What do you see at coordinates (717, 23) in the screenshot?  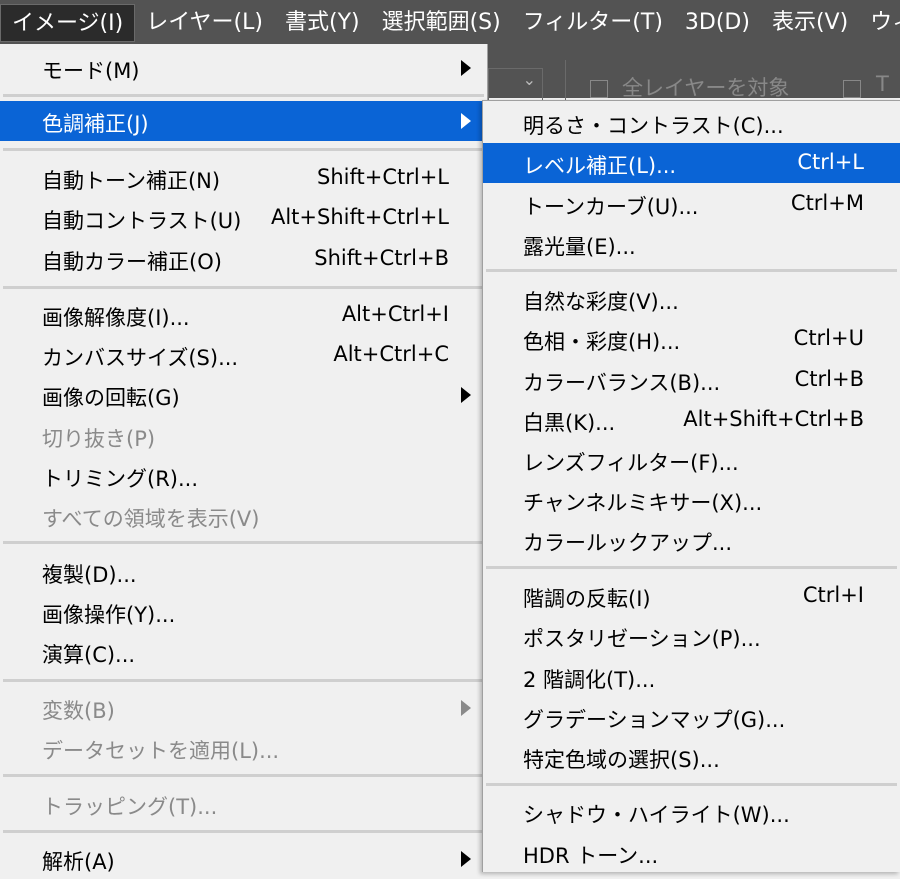 I see `menubar-3d: 3D(D)` at bounding box center [717, 23].